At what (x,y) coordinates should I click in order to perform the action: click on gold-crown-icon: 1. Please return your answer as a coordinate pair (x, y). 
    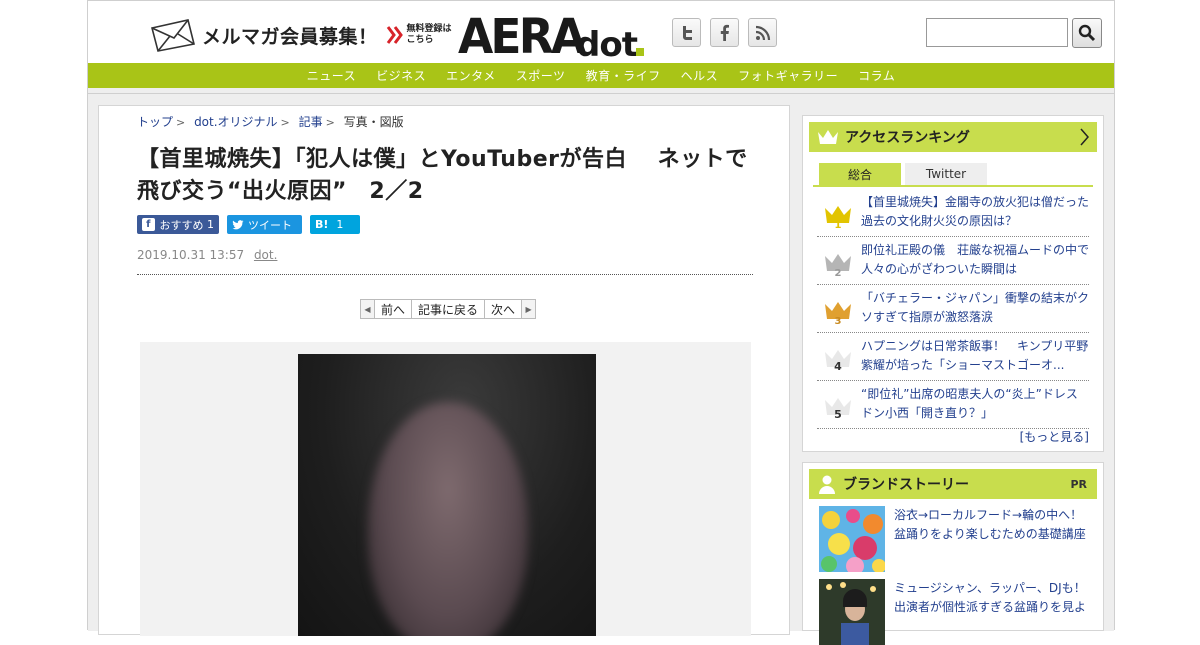
    Looking at the image, I should click on (838, 217).